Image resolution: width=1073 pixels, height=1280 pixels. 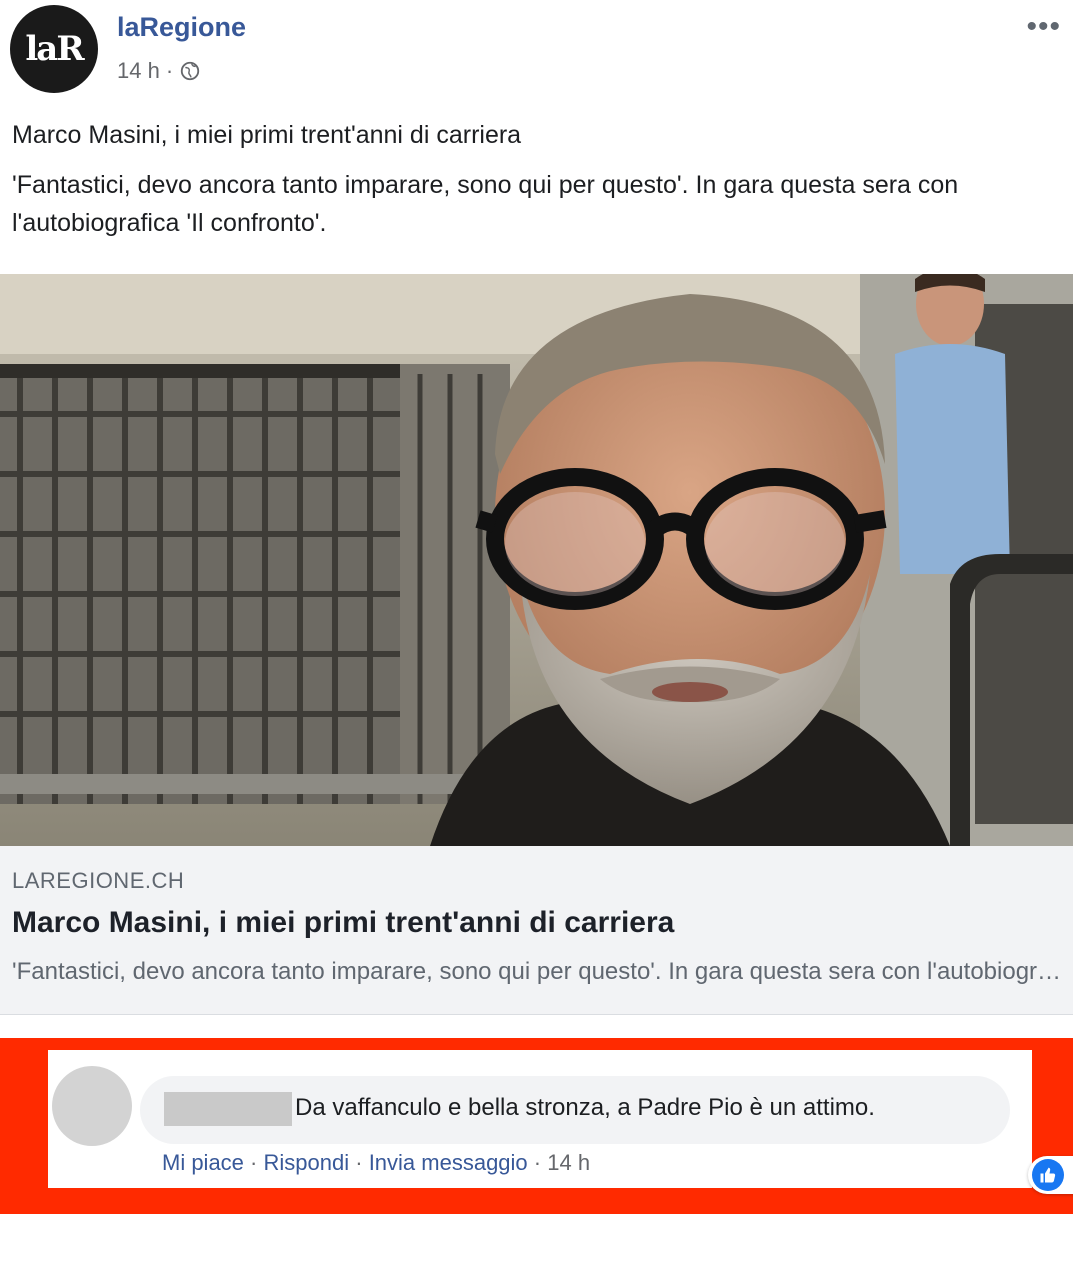 What do you see at coordinates (98, 880) in the screenshot?
I see `link-domain: LAREGIONE.CH` at bounding box center [98, 880].